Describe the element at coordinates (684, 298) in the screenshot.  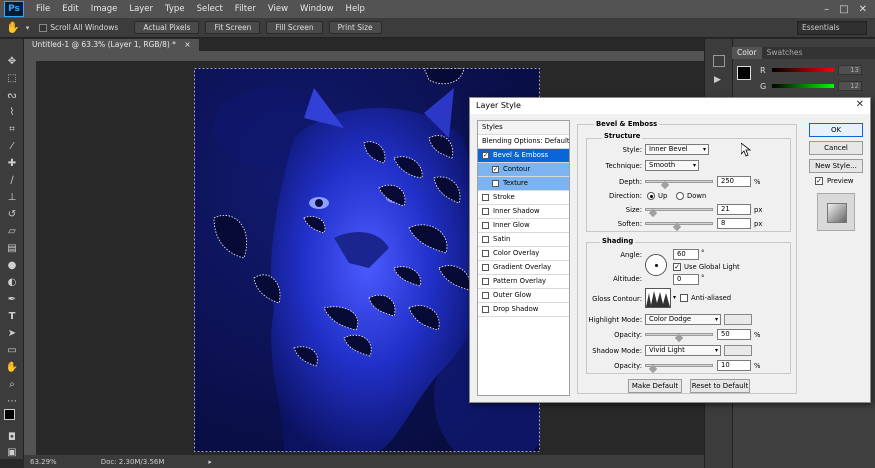
I see `anti-aliased-checkbox` at that location.